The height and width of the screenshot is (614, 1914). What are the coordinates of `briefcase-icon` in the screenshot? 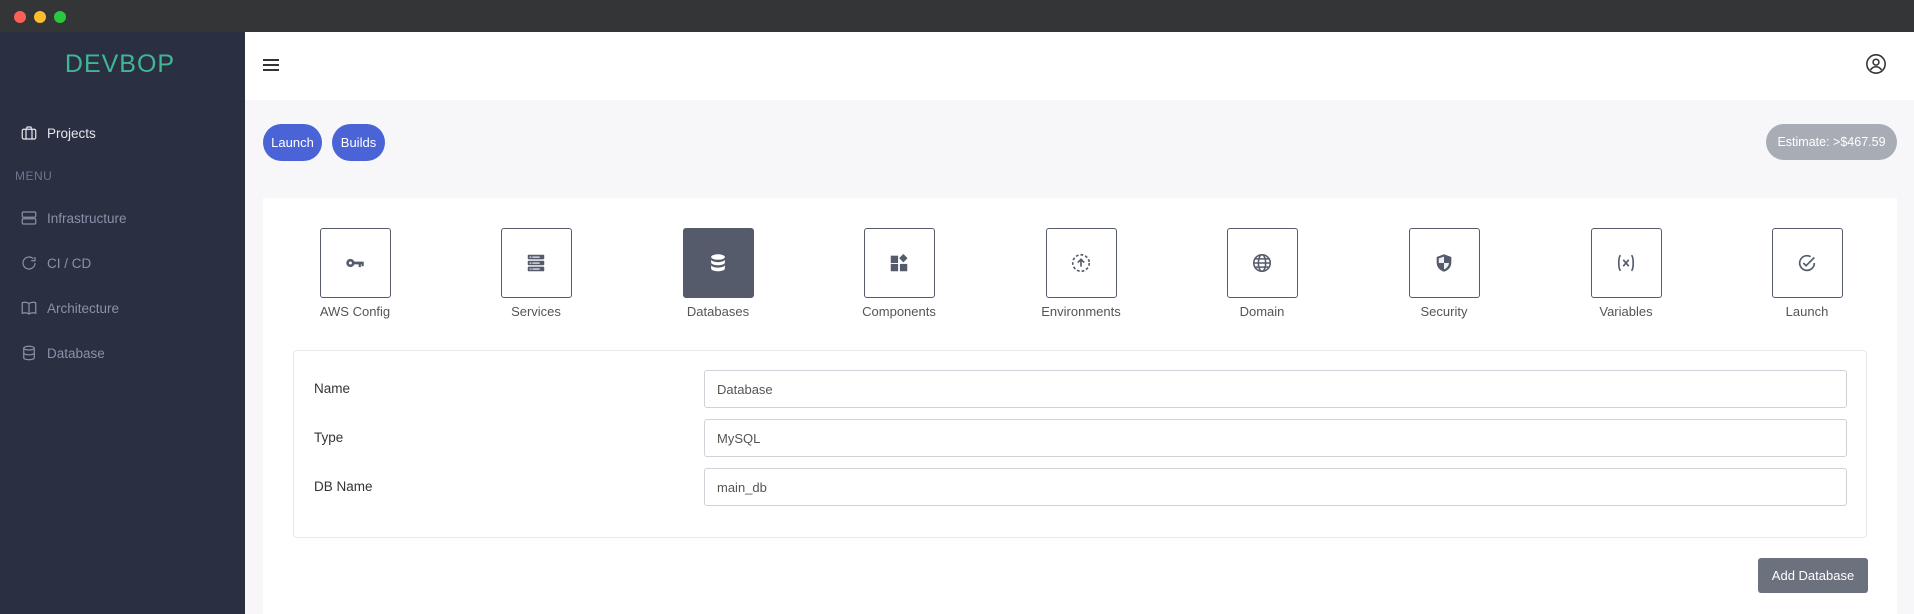 It's located at (29, 133).